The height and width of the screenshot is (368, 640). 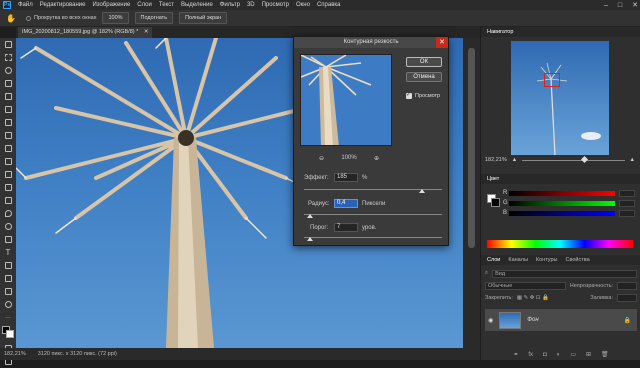 I want to click on zoom-in-icon: ▲, so click(x=632, y=160).